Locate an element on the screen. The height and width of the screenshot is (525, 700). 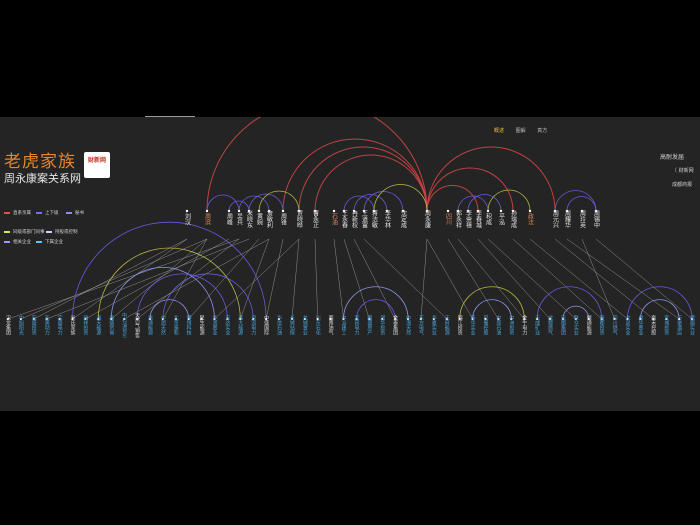
tab-diagram: 图解 is located at coordinates (521, 131).